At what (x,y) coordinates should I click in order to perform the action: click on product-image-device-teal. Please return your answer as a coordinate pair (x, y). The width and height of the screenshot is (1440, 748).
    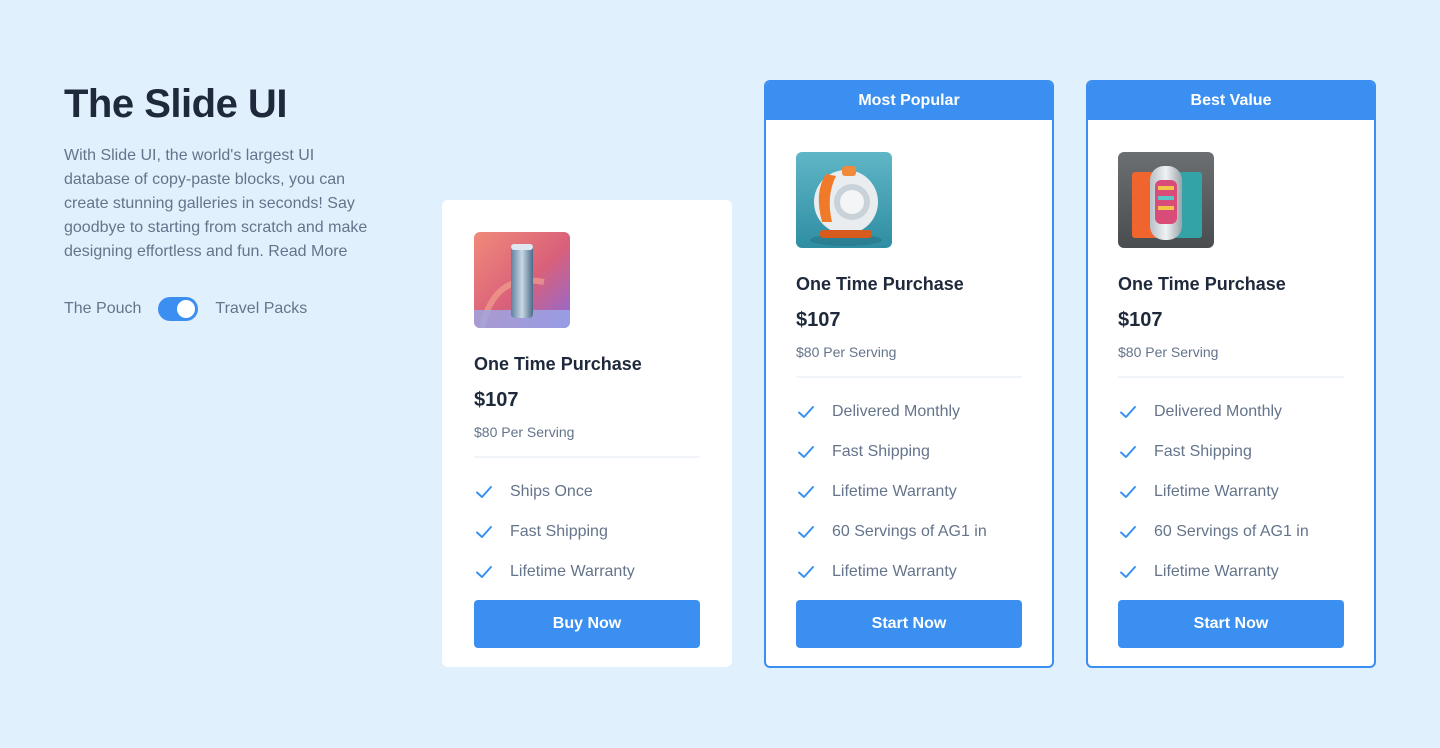
    Looking at the image, I should click on (1166, 200).